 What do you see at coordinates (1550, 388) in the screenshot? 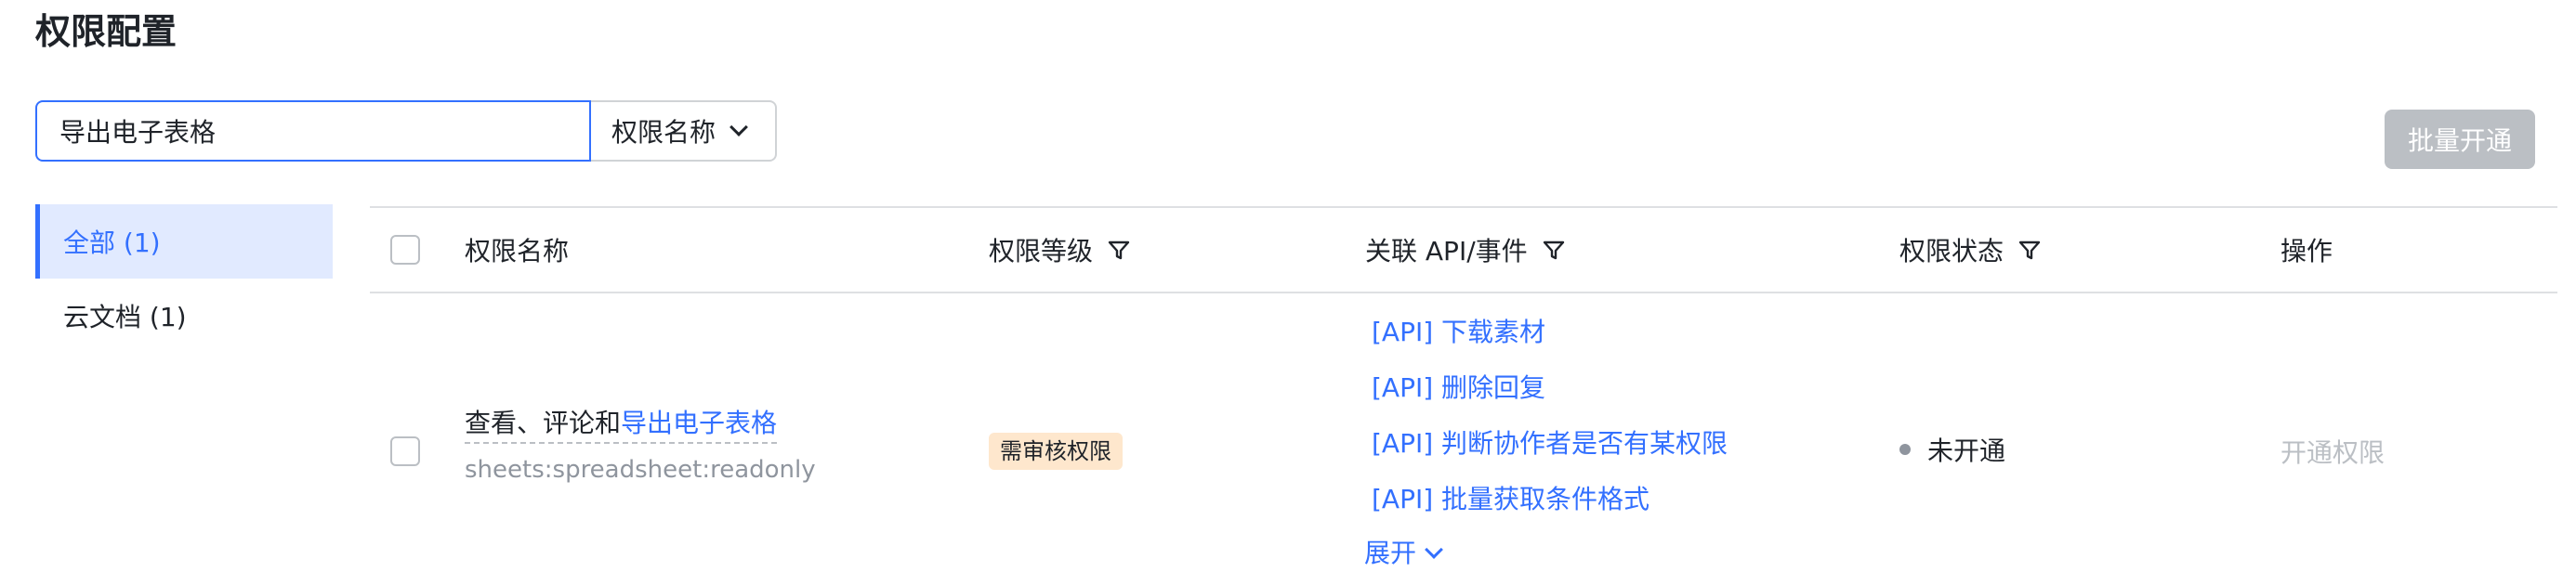
I see `api-link: [API] 删除回复` at bounding box center [1550, 388].